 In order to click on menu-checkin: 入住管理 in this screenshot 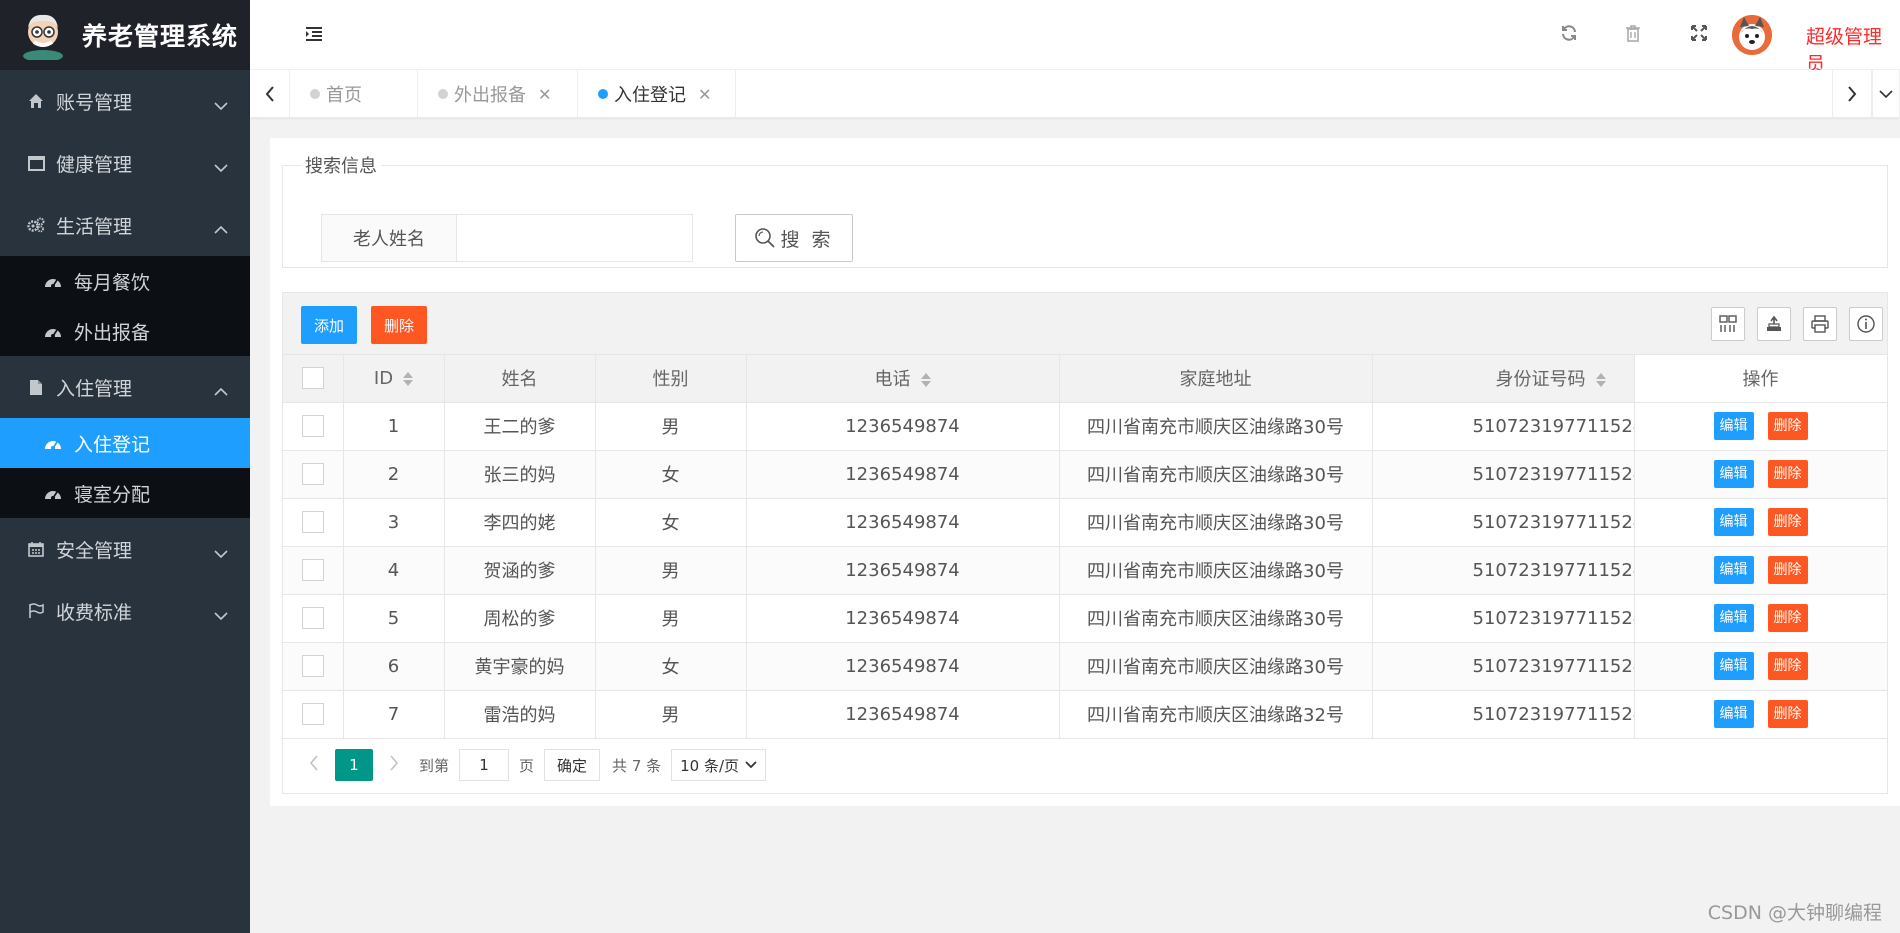, I will do `click(125, 387)`.